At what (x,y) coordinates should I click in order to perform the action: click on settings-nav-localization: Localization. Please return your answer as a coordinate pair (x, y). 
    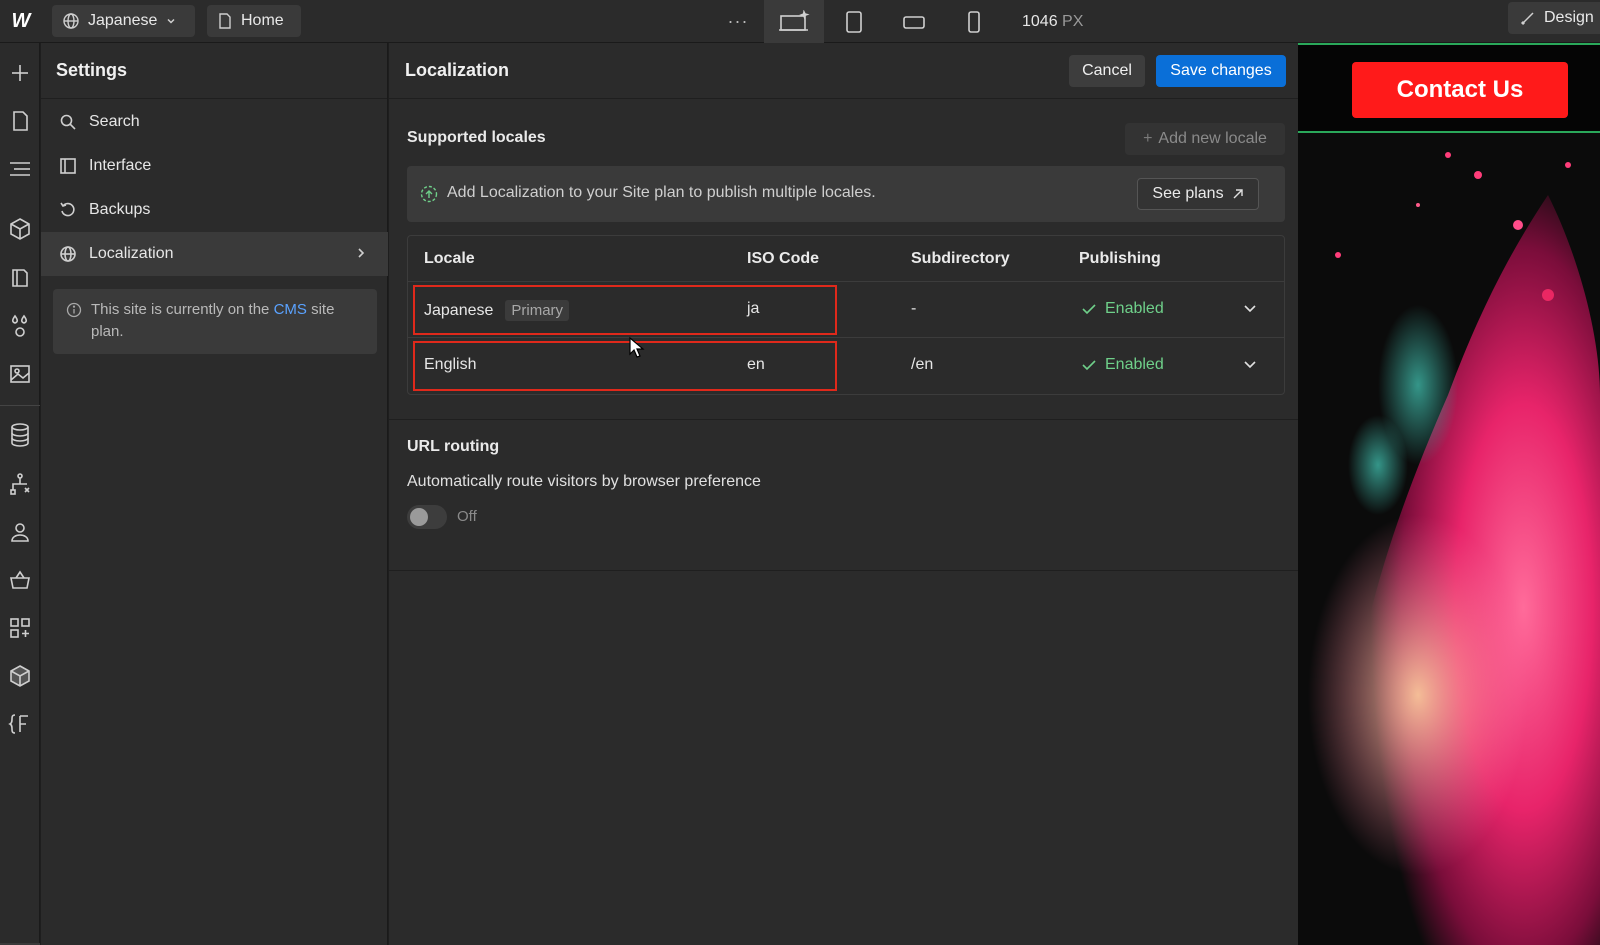
    Looking at the image, I should click on (214, 254).